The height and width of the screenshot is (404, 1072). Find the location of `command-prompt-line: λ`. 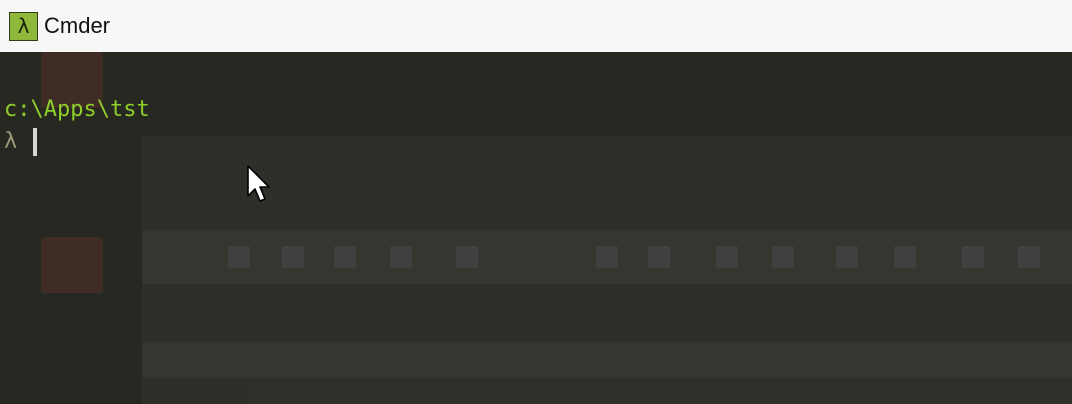

command-prompt-line: λ is located at coordinates (21, 142).